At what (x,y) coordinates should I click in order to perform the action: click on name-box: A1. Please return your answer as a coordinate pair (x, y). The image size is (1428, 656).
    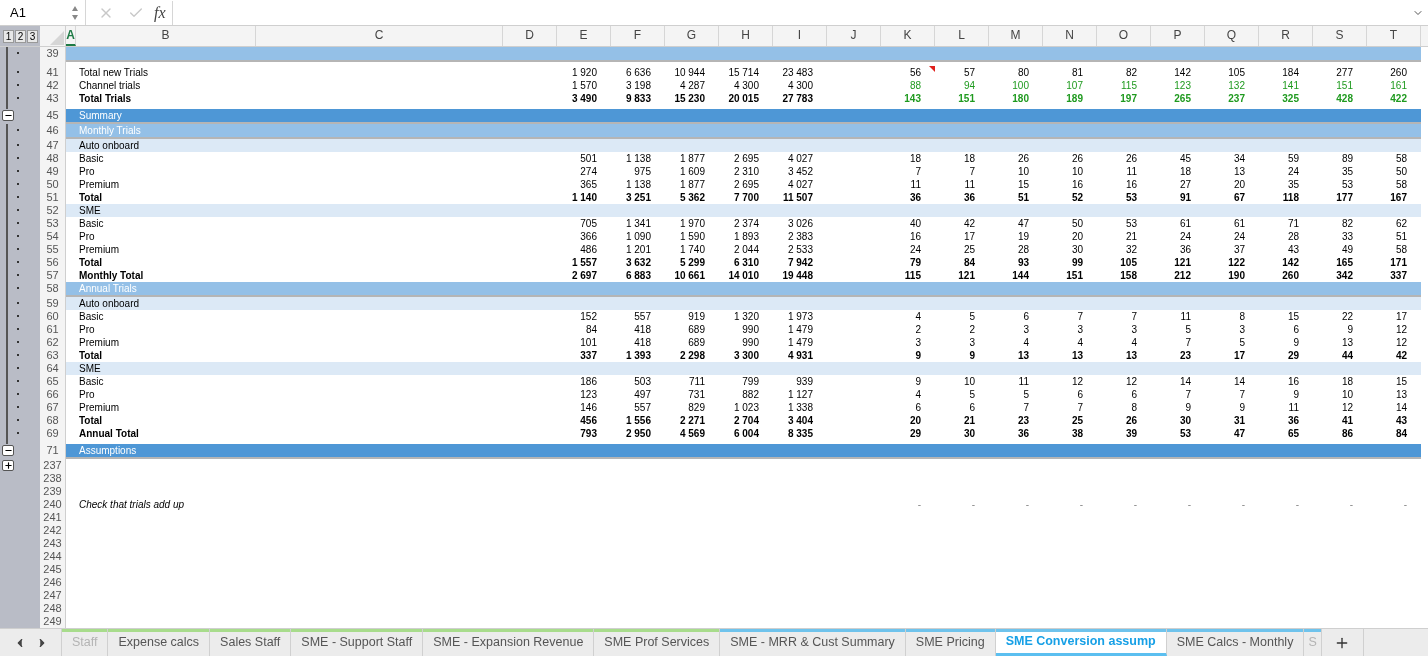
    Looking at the image, I should click on (43, 12).